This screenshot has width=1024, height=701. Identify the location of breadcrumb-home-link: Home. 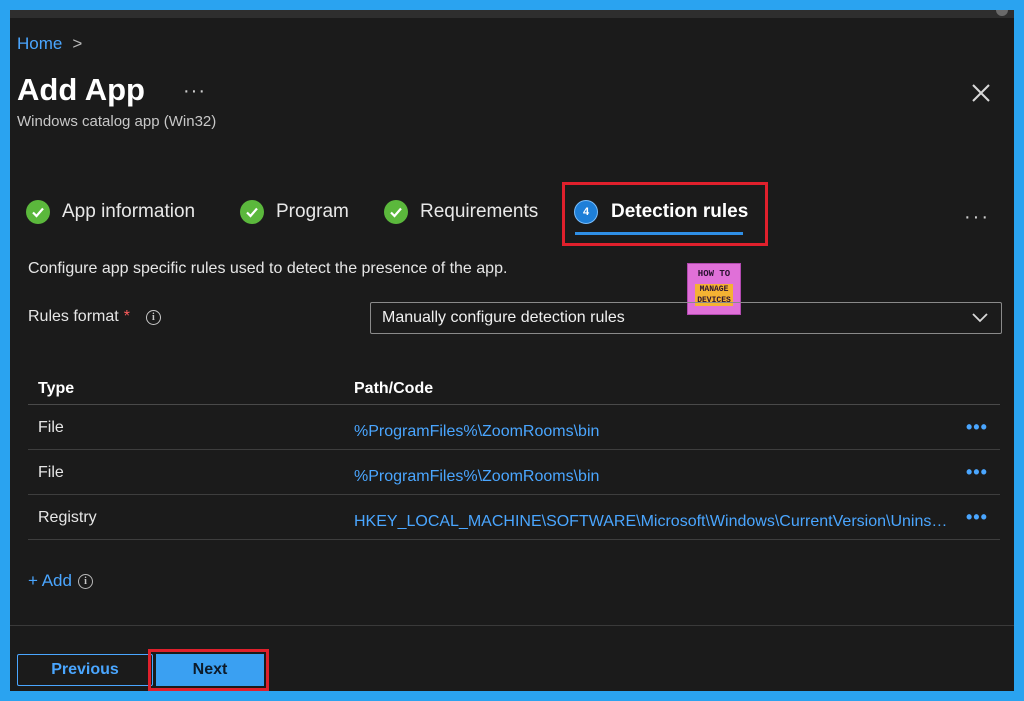
(39, 44).